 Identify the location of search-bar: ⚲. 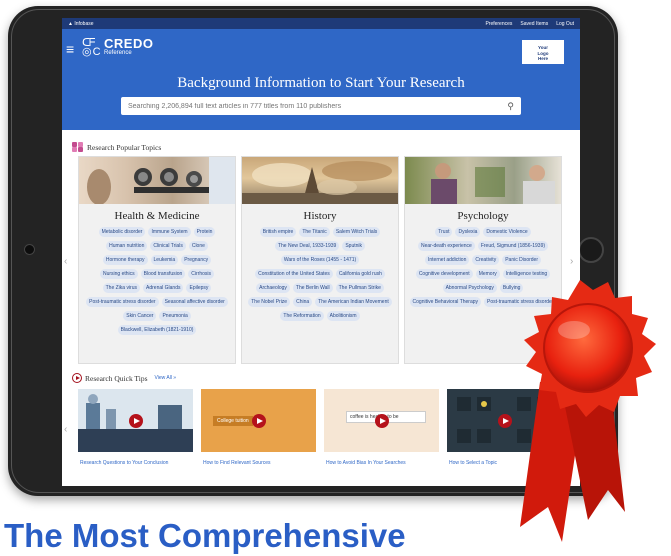
(321, 106).